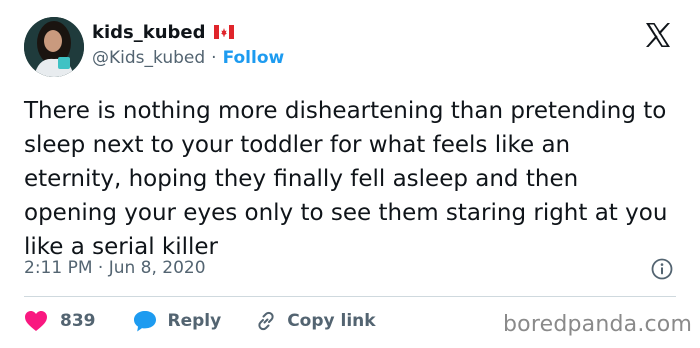 The height and width of the screenshot is (348, 700). What do you see at coordinates (331, 321) in the screenshot?
I see `copy-link-label: Copy link` at bounding box center [331, 321].